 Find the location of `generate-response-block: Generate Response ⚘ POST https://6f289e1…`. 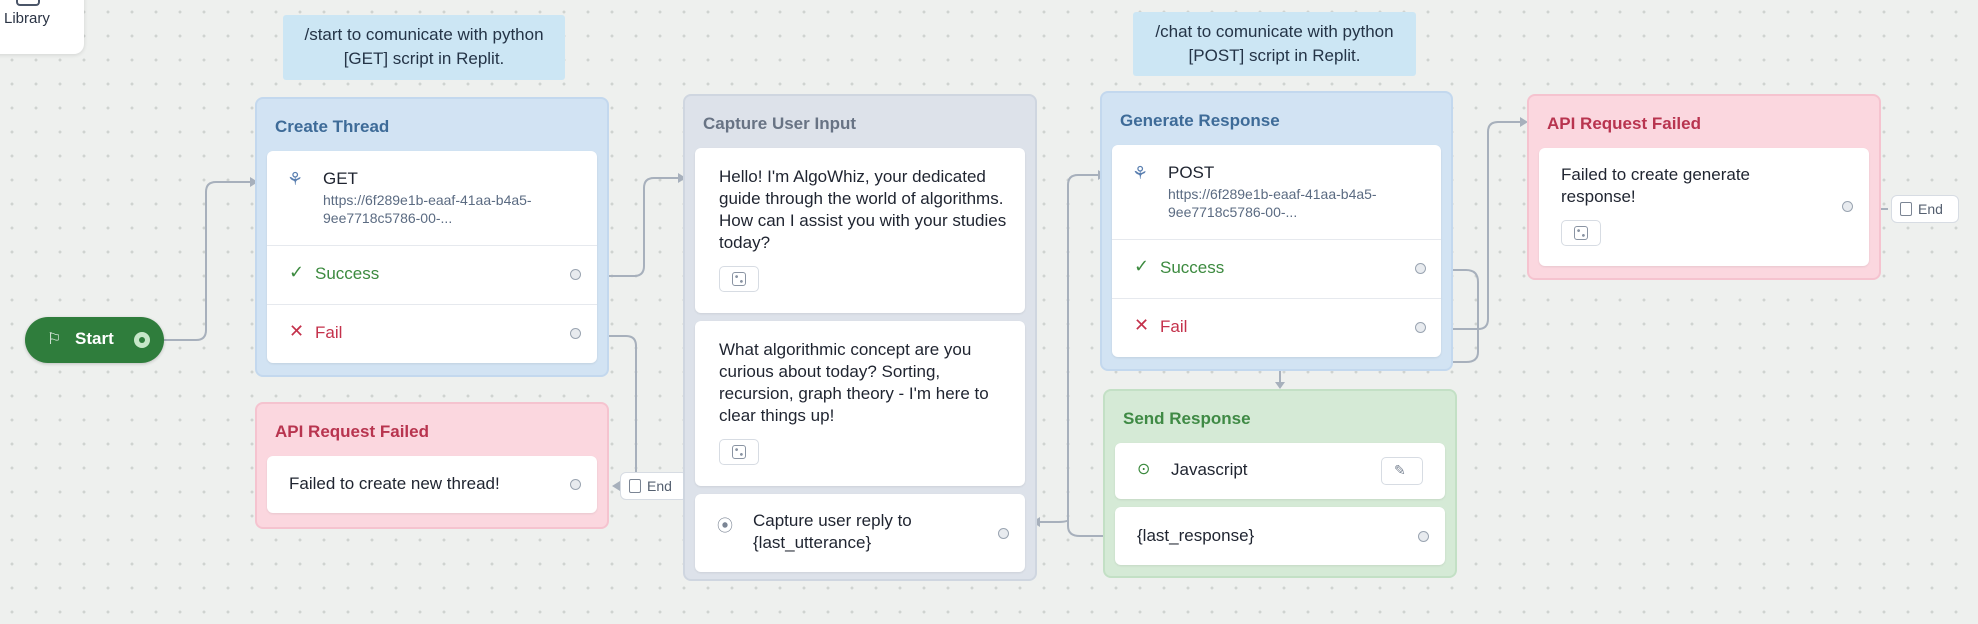

generate-response-block: Generate Response ⚘ POST https://6f289e1… is located at coordinates (1276, 231).